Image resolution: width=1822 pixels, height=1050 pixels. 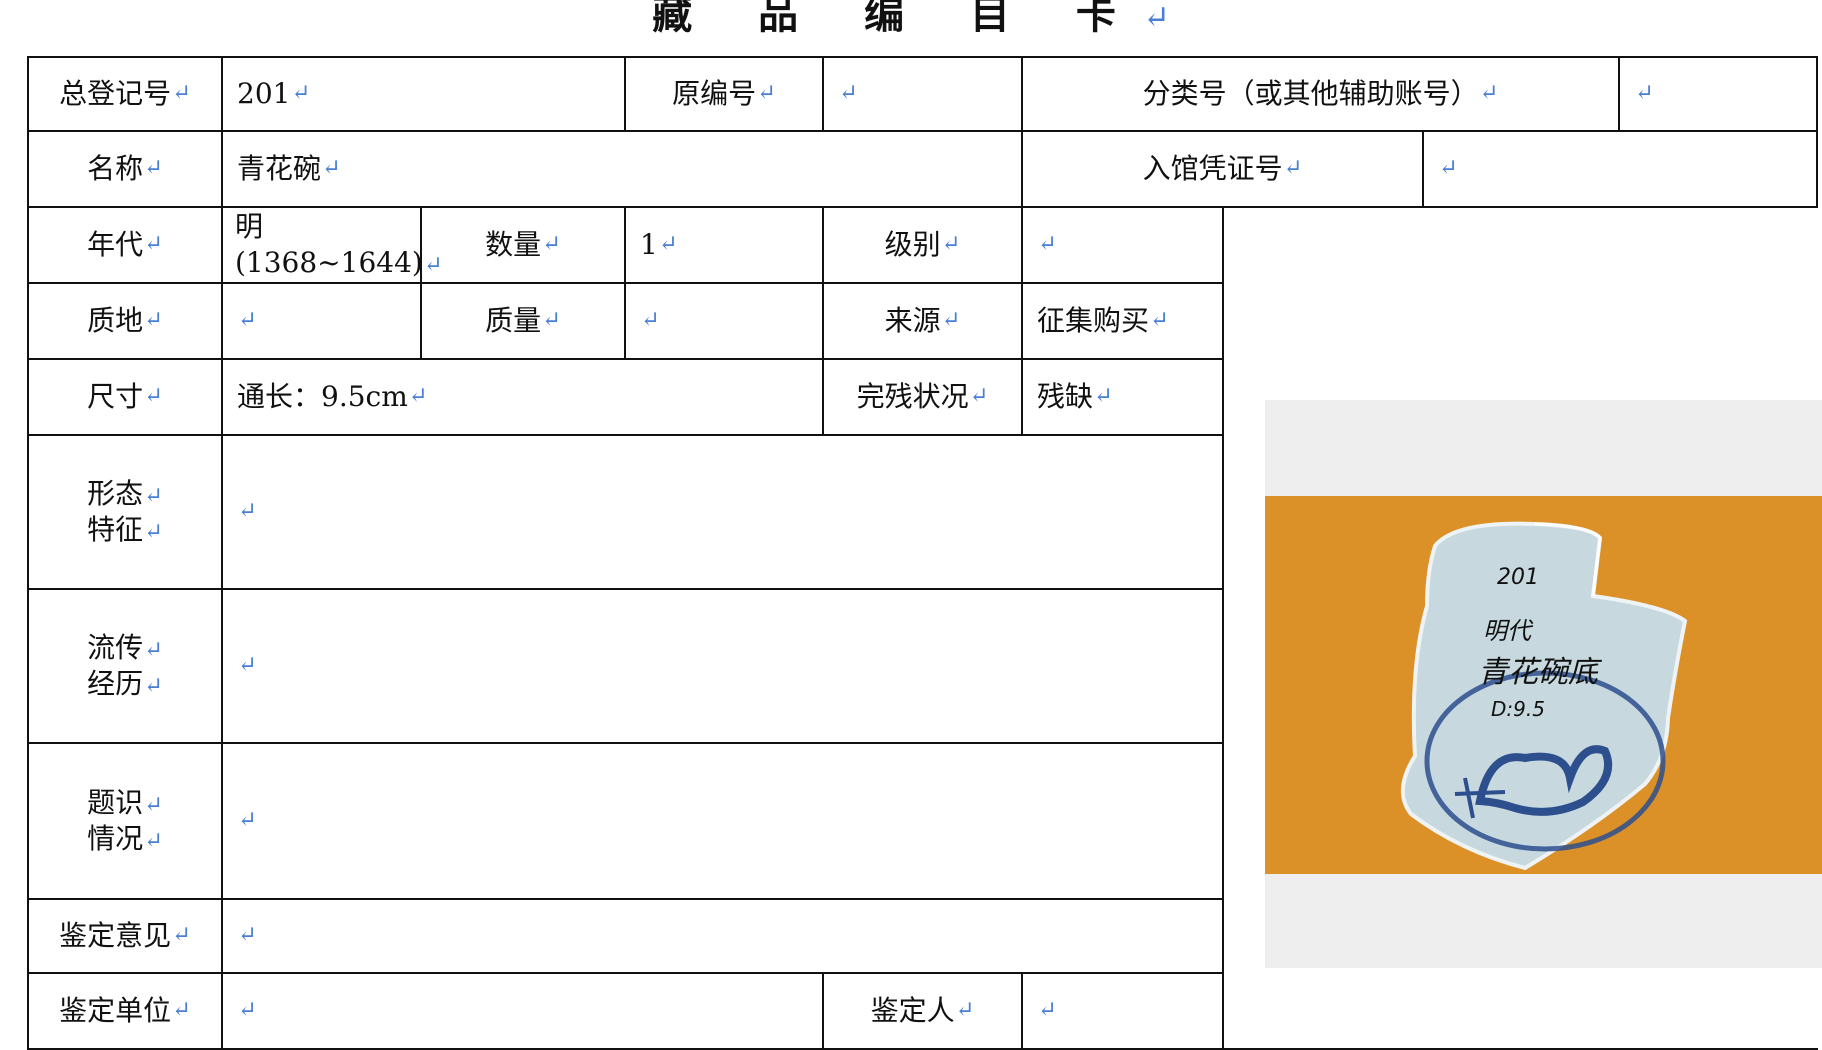 I want to click on voucher-value, so click(x=1620, y=169).